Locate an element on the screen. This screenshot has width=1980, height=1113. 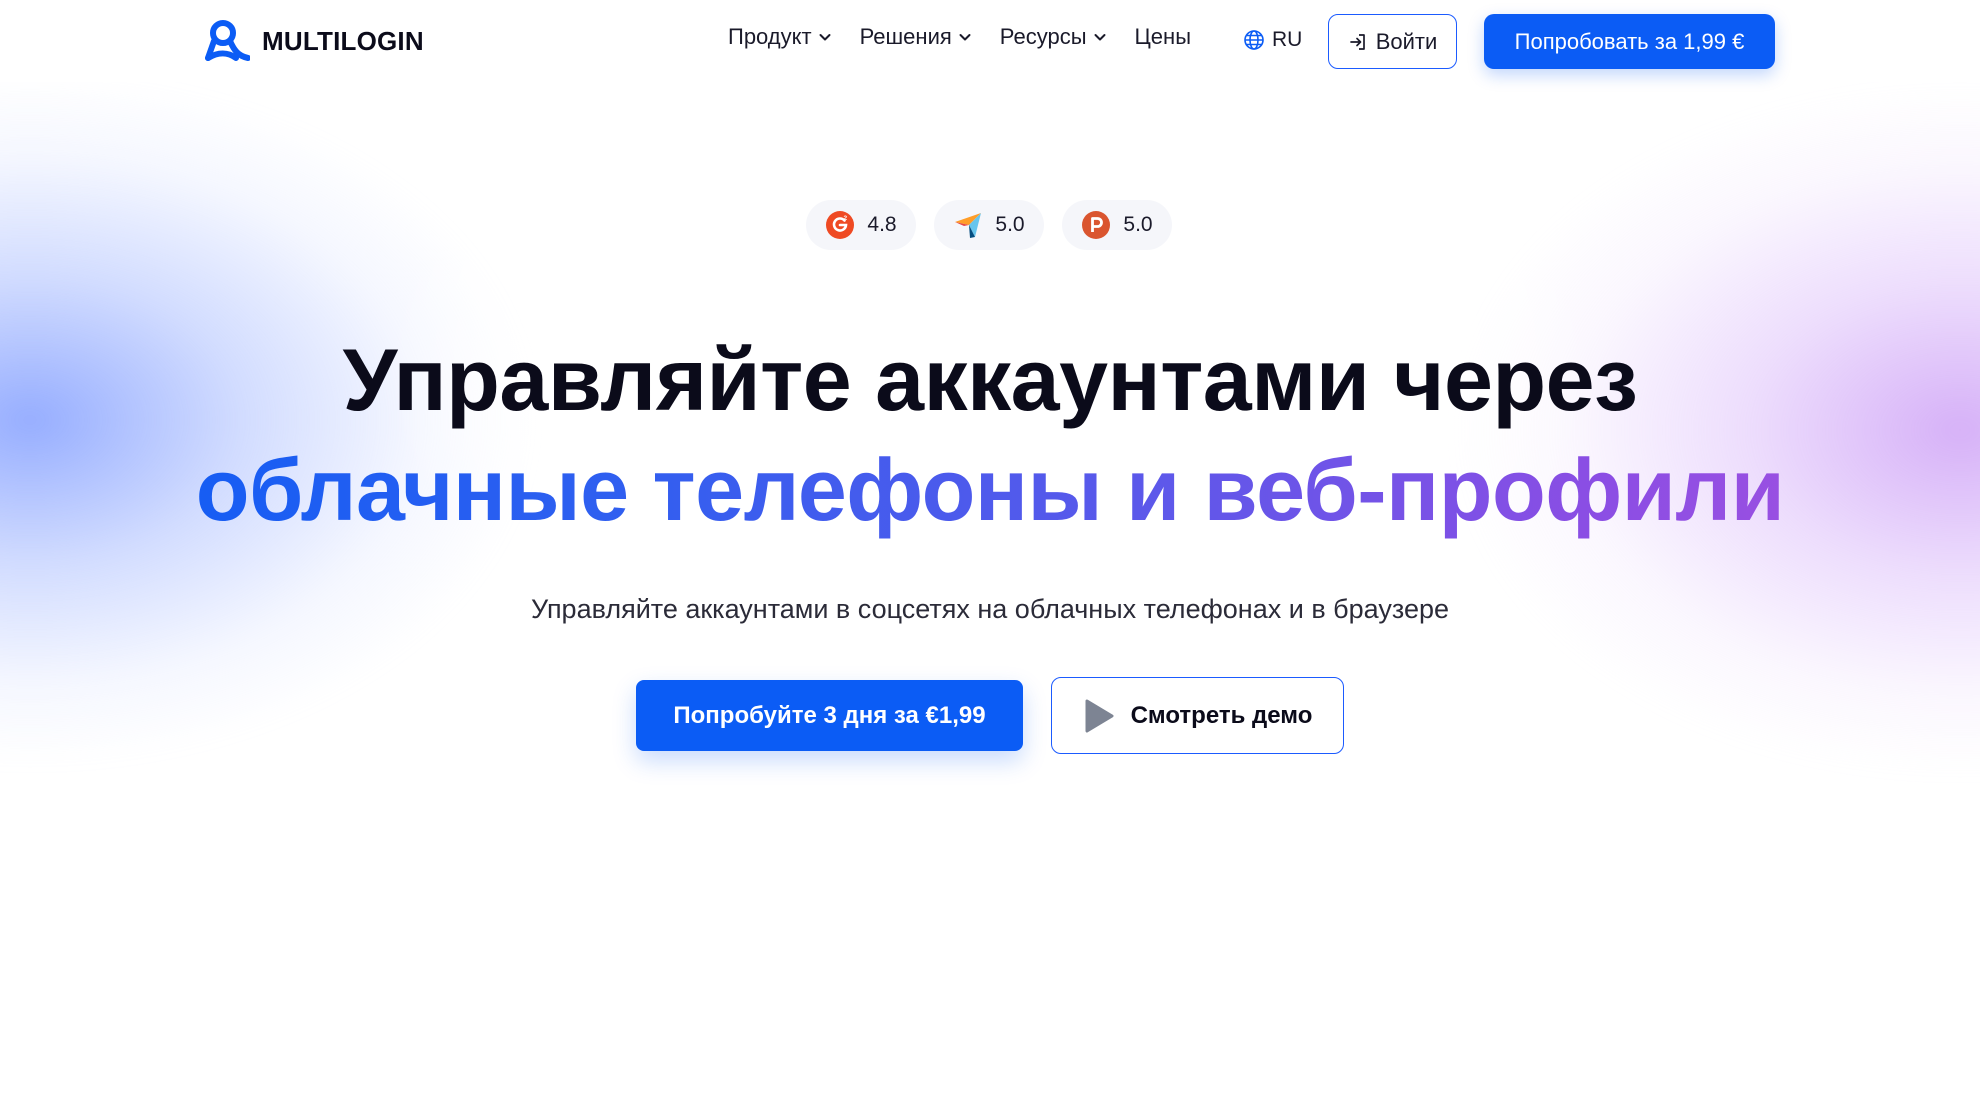
rating-badge-capterra: 5.0 is located at coordinates (989, 225).